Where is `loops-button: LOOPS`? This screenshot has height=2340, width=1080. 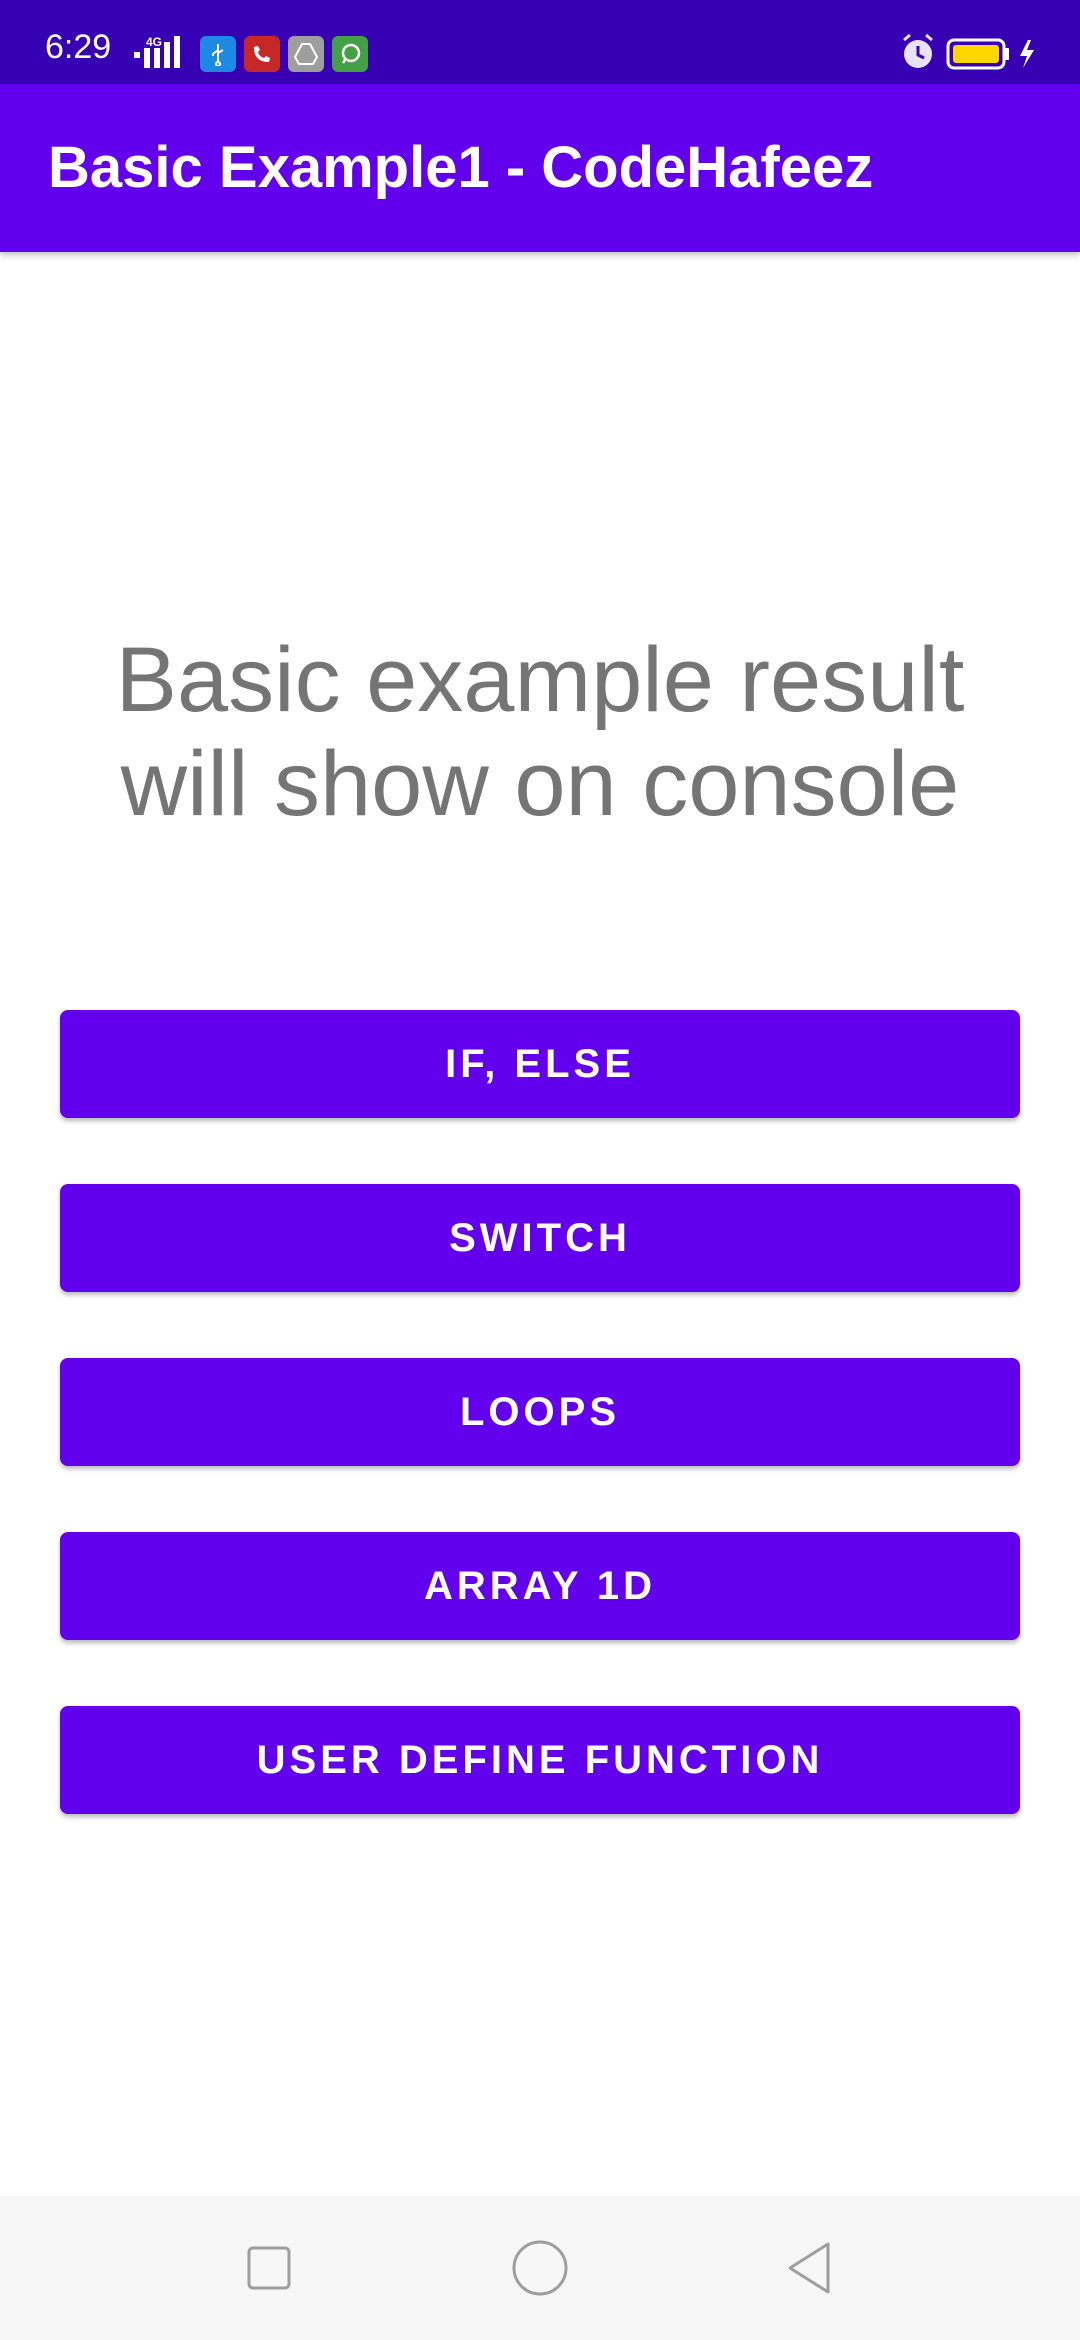 loops-button: LOOPS is located at coordinates (540, 1412).